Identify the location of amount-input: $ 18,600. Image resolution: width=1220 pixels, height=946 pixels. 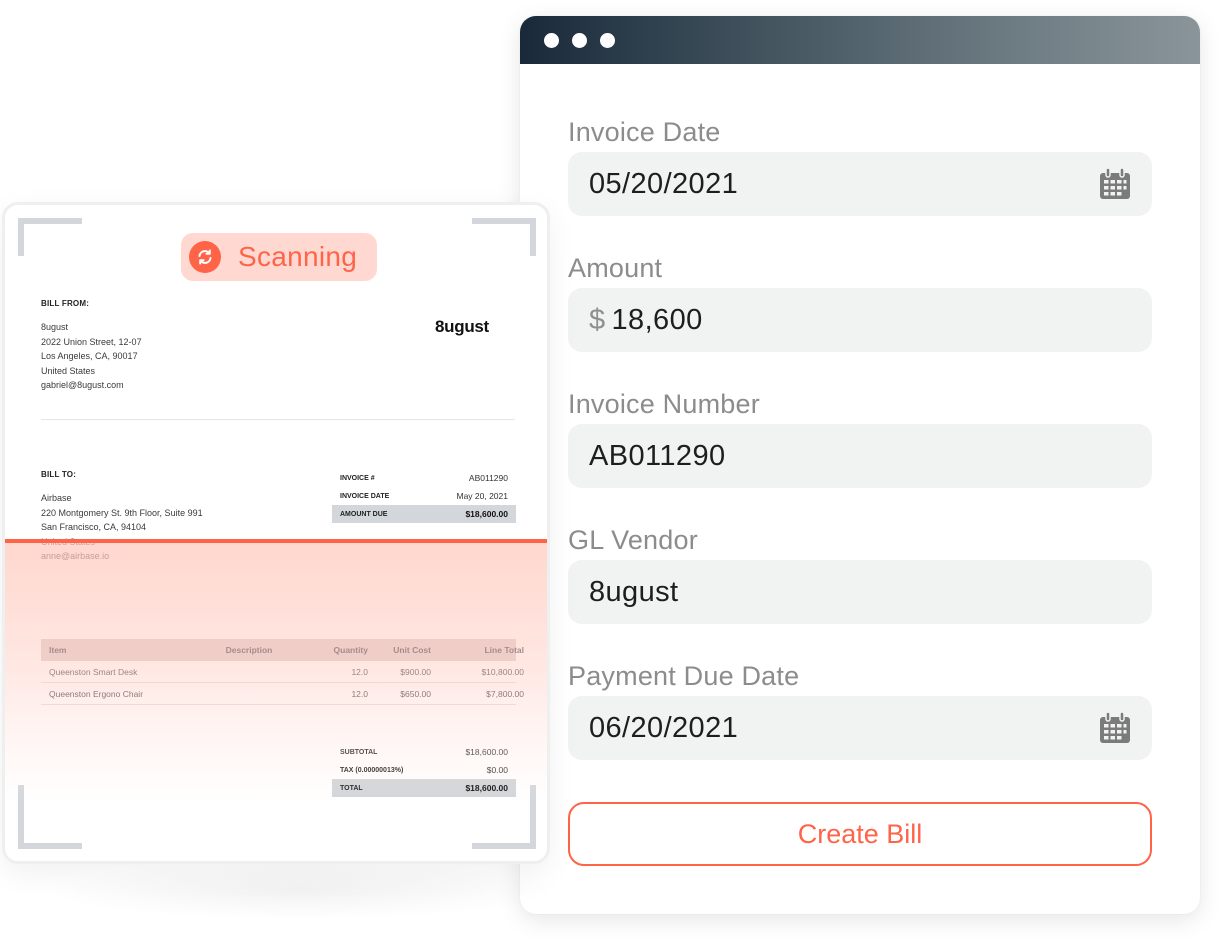
(860, 320).